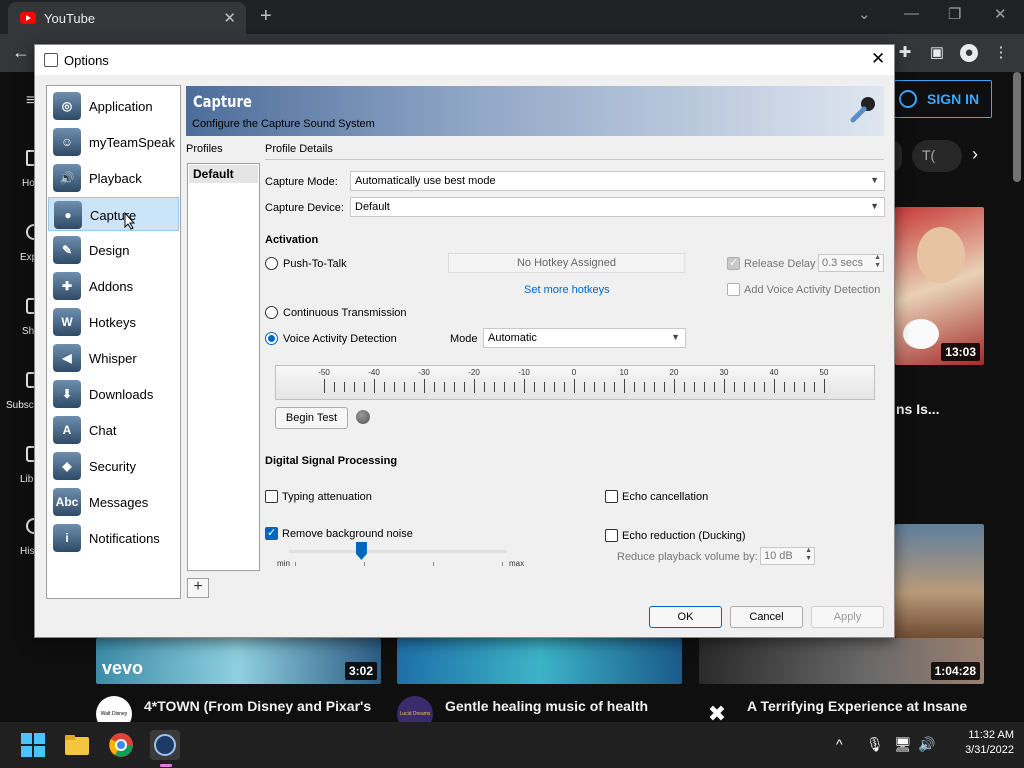  What do you see at coordinates (851, 263) in the screenshot?
I see `release-delay-spinner: 0.3 secs ▲ ▼` at bounding box center [851, 263].